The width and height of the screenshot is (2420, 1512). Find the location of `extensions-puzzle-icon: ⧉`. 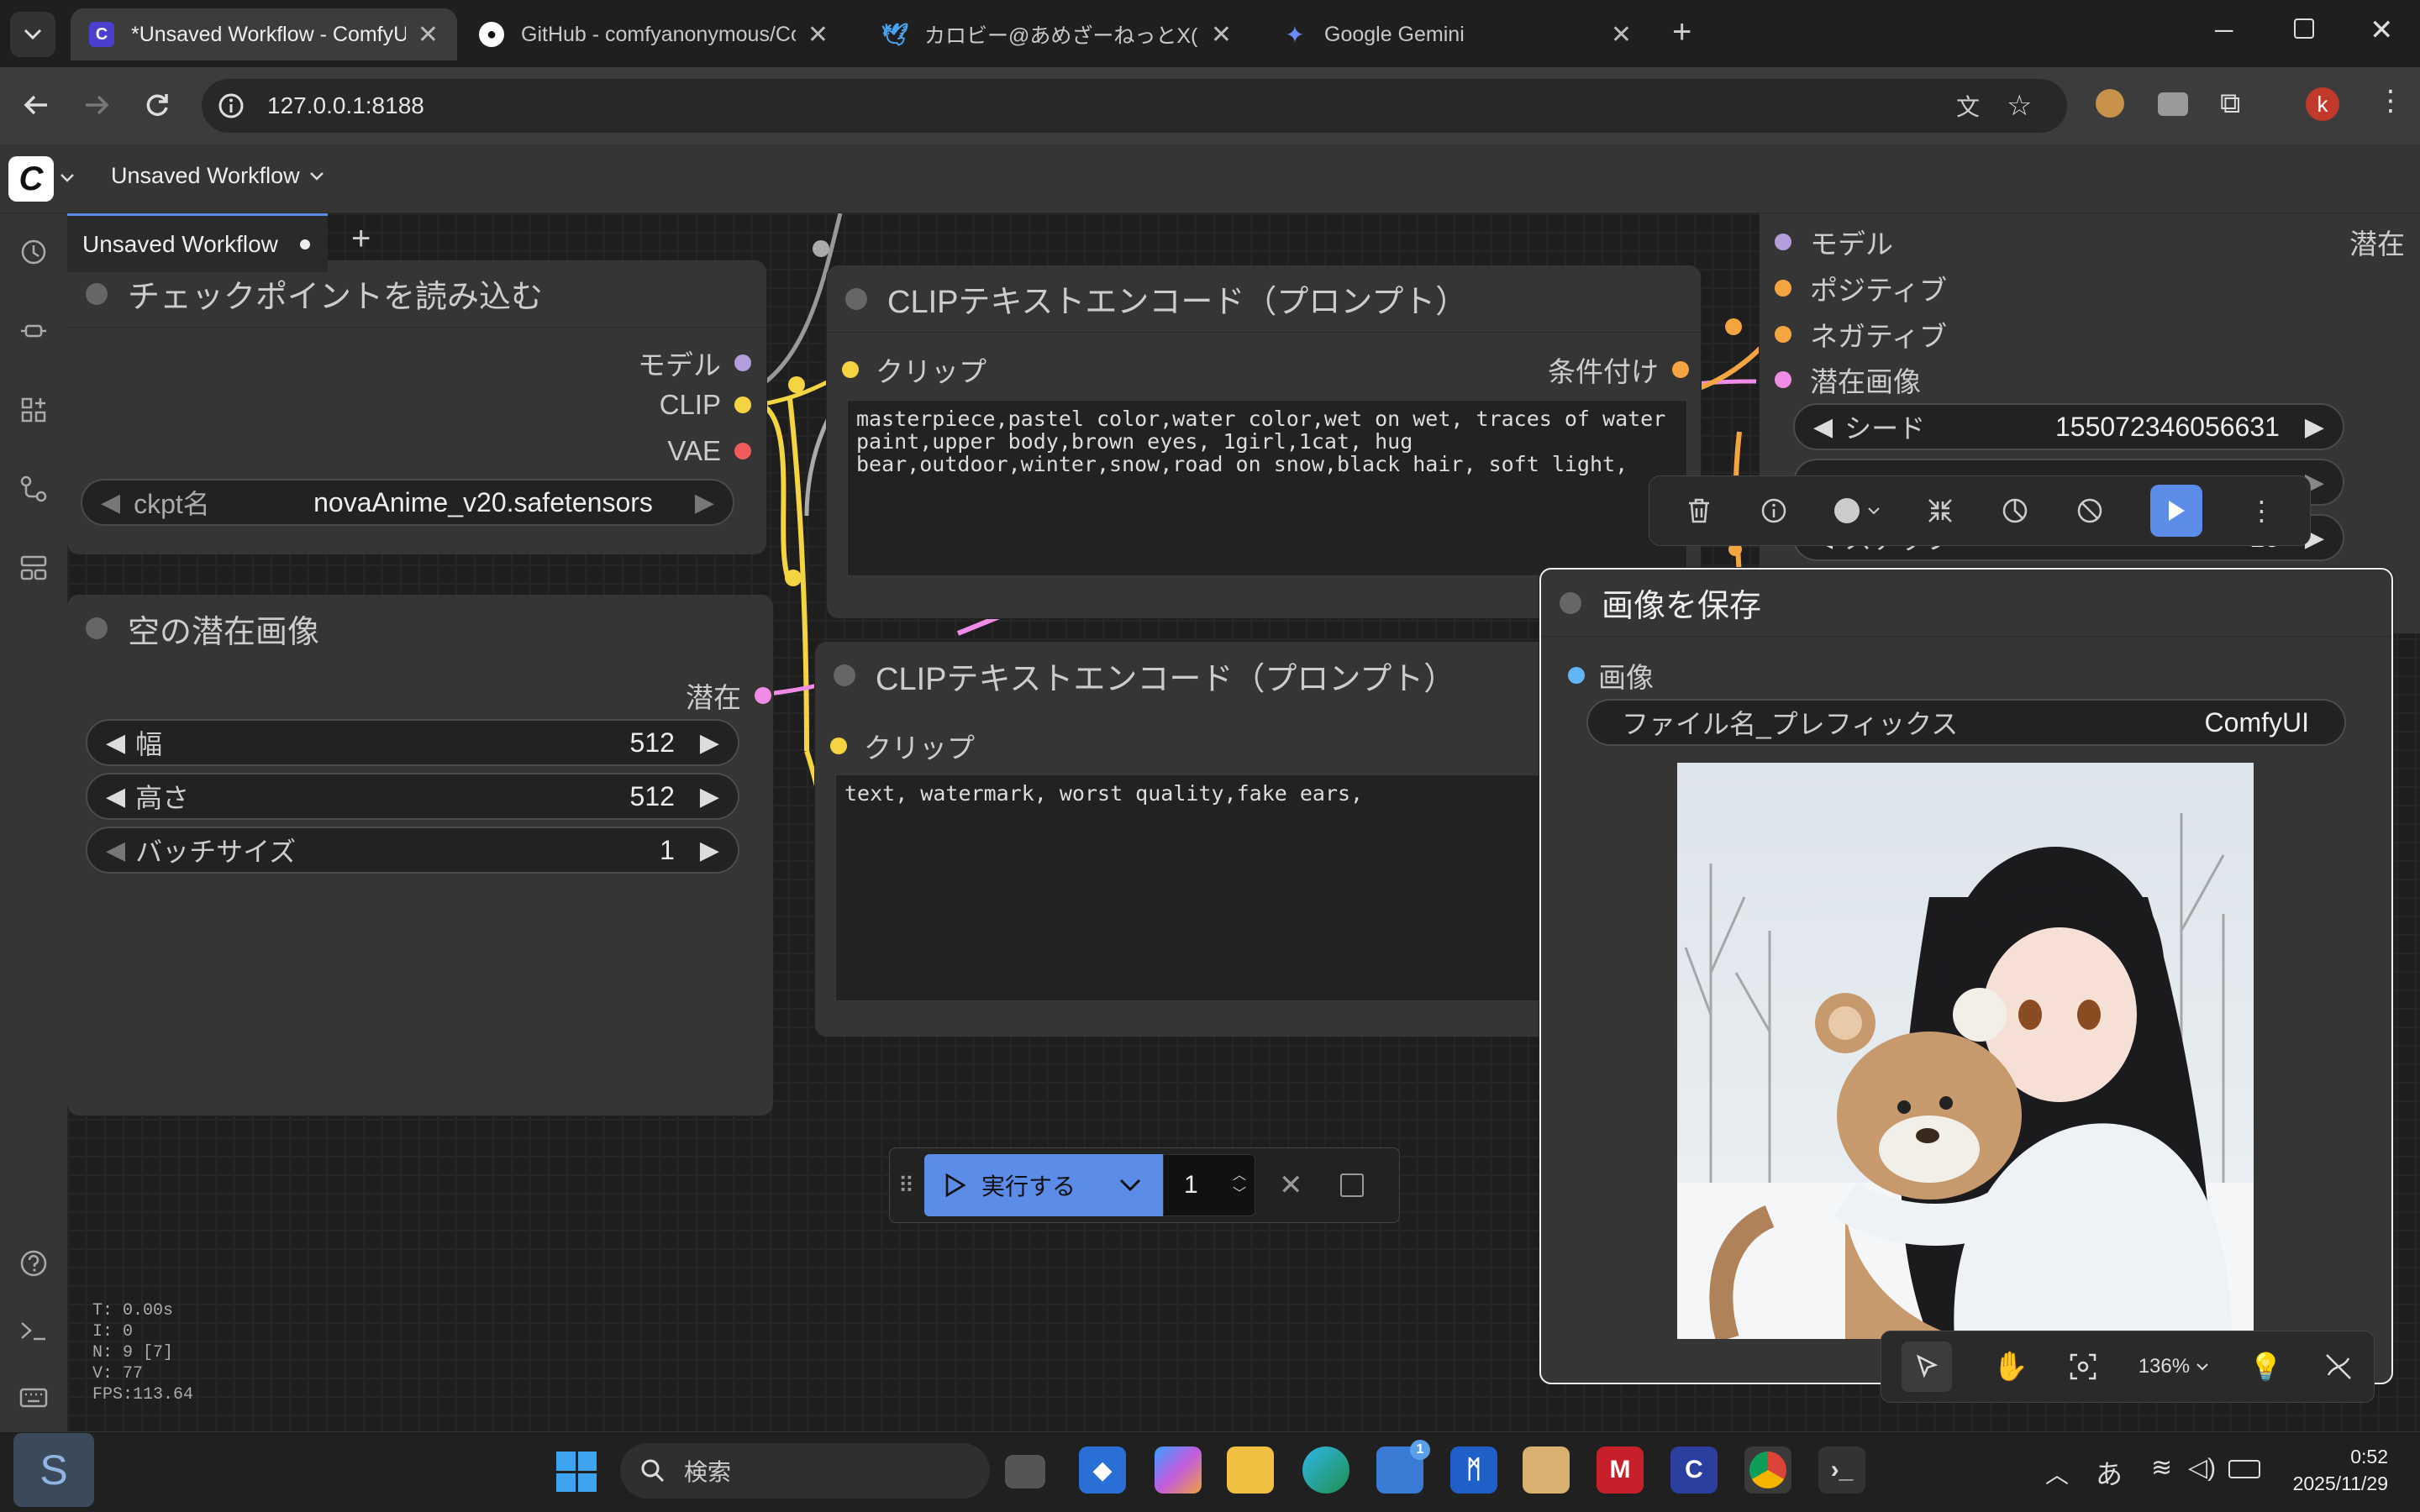

extensions-puzzle-icon: ⧉ is located at coordinates (2230, 103).